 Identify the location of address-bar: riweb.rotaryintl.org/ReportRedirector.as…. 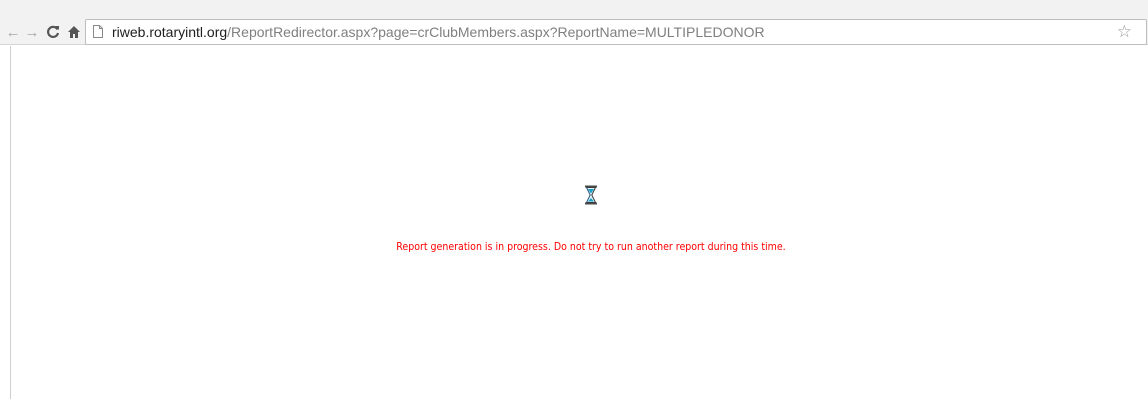
(616, 32).